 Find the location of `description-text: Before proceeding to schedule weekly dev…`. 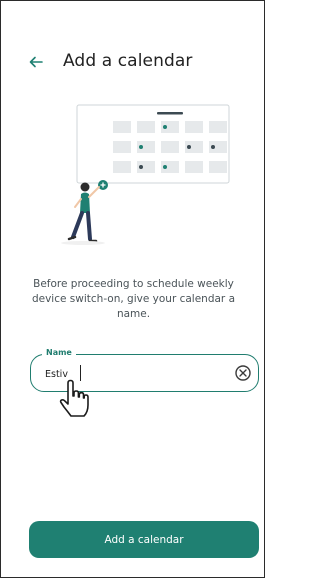

description-text: Before proceeding to schedule weekly dev… is located at coordinates (133, 299).